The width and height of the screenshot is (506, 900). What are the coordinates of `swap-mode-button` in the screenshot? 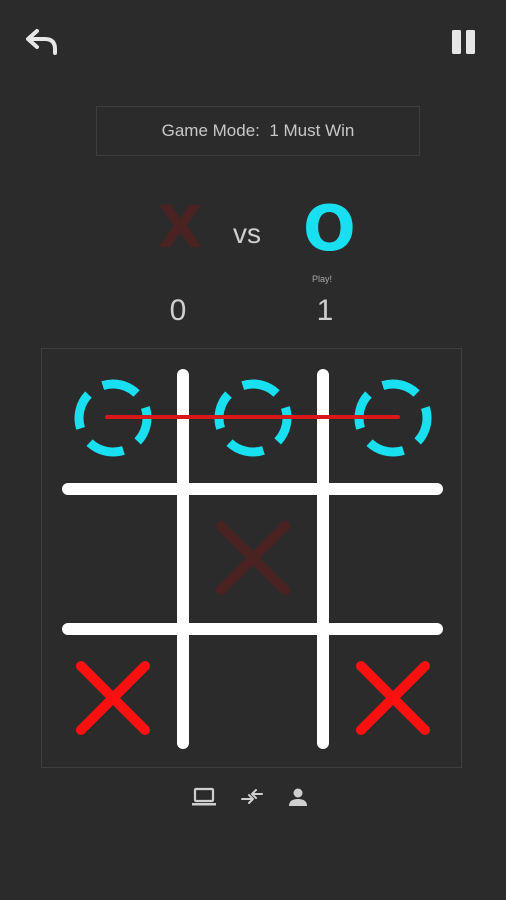 It's located at (252, 797).